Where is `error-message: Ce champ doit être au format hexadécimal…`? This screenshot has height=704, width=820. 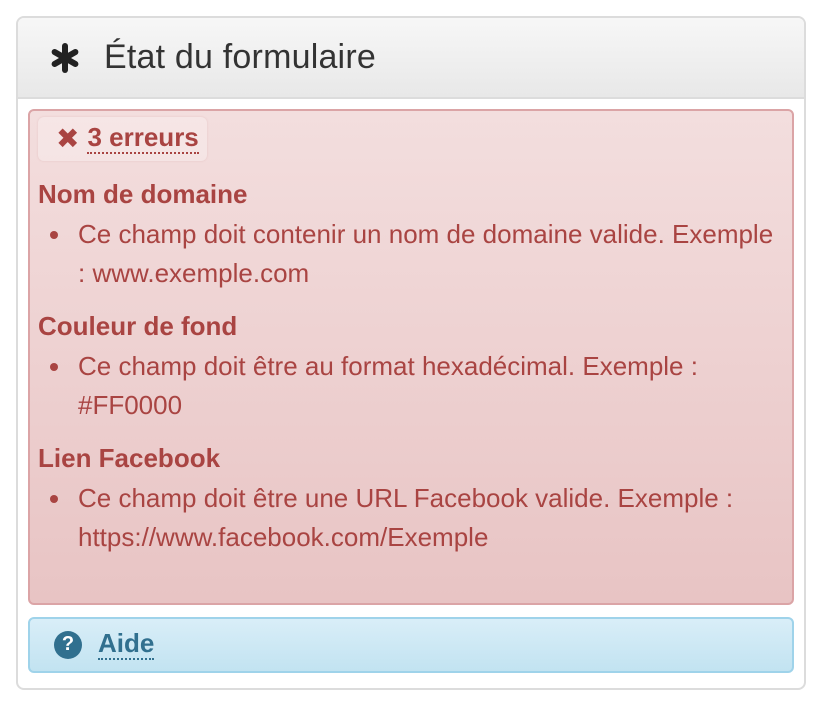
error-message: Ce champ doit être au format hexadécimal… is located at coordinates (417, 386).